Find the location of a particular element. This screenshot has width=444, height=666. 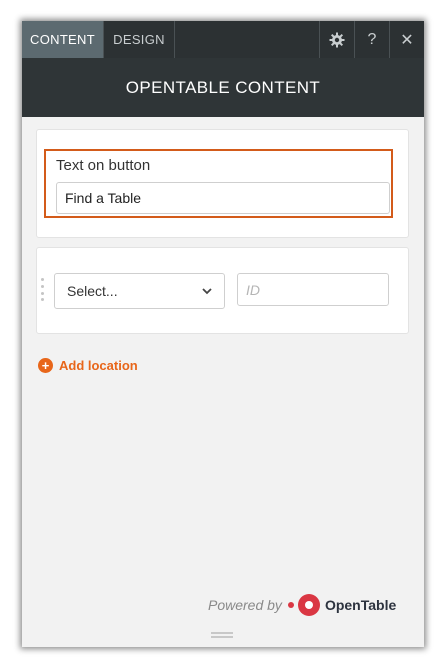

button-text-label: Text on button is located at coordinates (103, 165).